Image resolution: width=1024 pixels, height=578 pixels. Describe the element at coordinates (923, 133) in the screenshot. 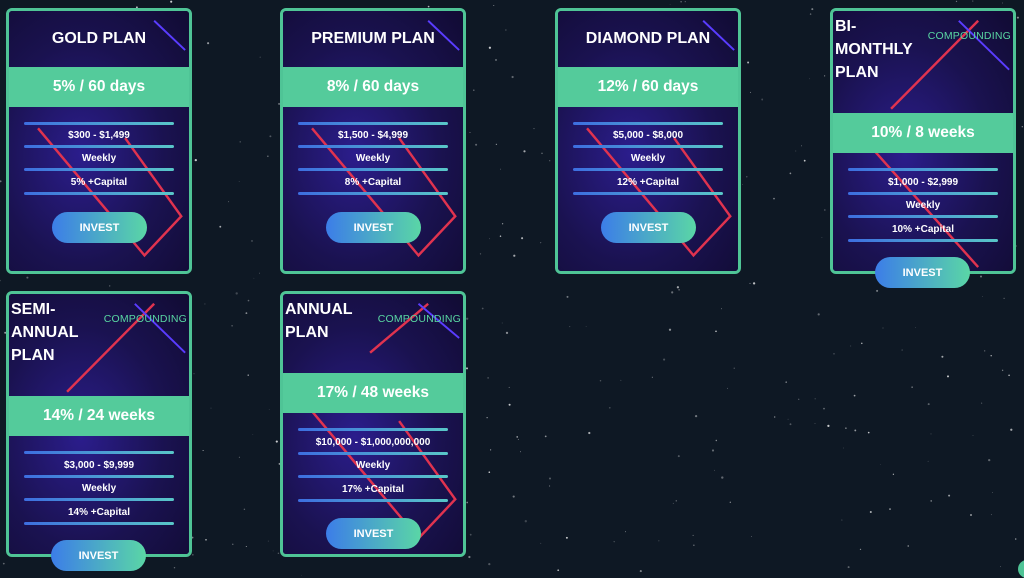

I see `plan-rate: 10% / 8 weeks` at that location.